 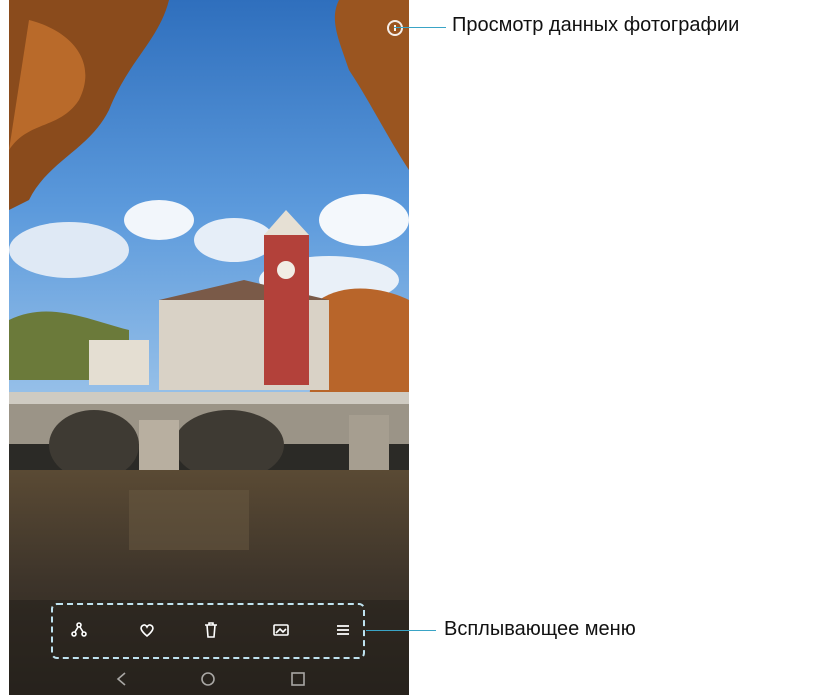 I want to click on popup-menu-label: Всплывающее меню, so click(x=540, y=629).